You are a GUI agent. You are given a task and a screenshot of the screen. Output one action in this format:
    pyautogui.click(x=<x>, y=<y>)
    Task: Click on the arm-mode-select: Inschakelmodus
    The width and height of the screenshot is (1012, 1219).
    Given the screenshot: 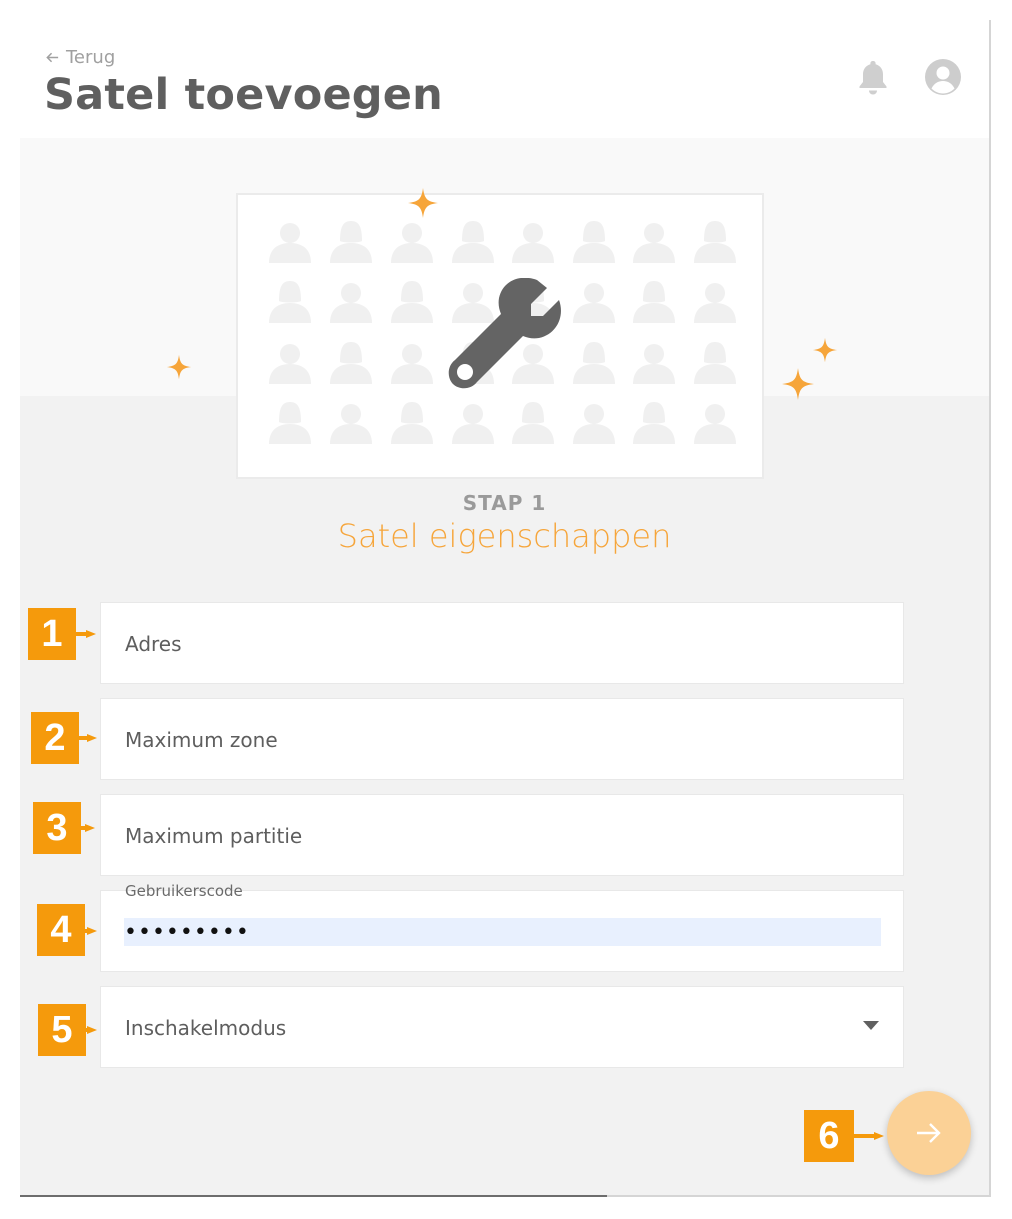 What is the action you would take?
    pyautogui.click(x=502, y=1027)
    